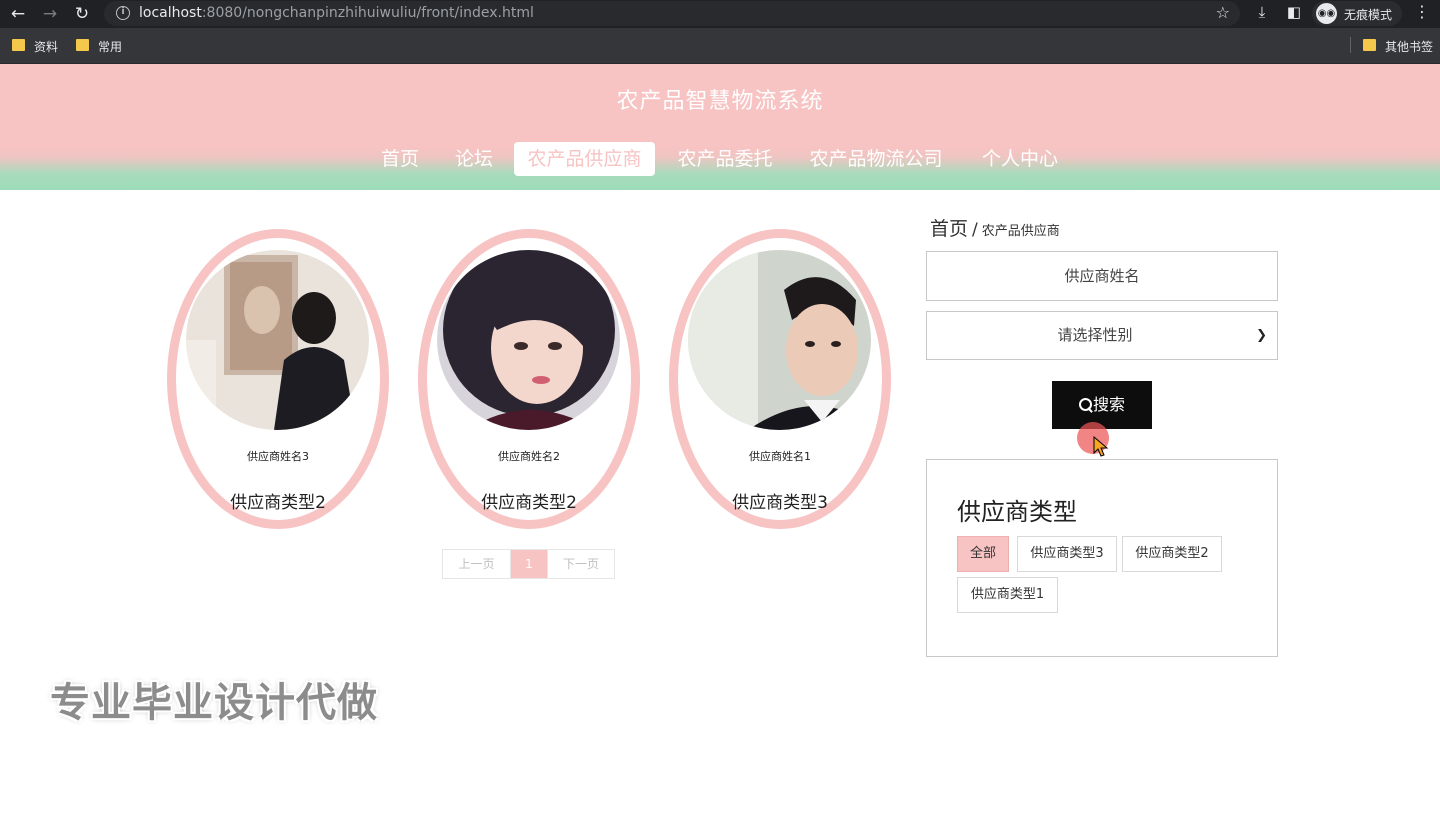 This screenshot has width=1440, height=816. I want to click on page-1-button: 1, so click(529, 564).